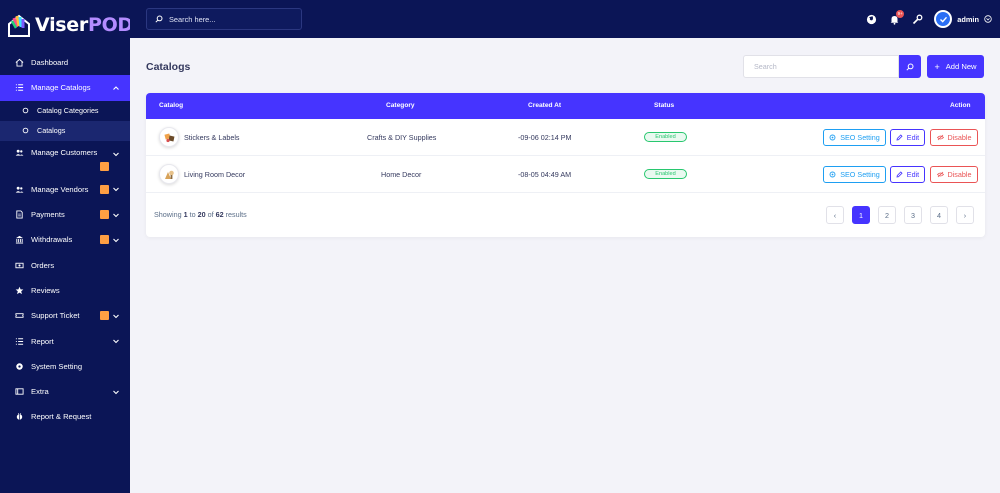 The height and width of the screenshot is (493, 1000). I want to click on th-catalog: Catalog, so click(171, 105).